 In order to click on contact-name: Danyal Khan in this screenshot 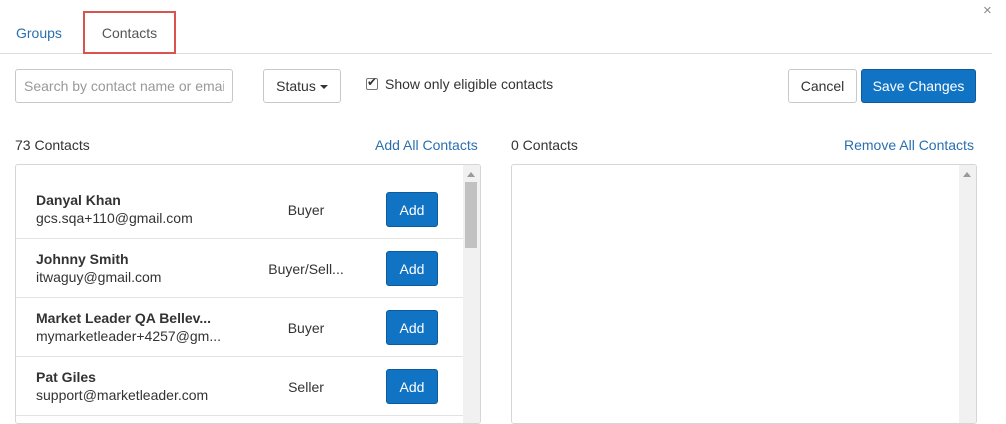, I will do `click(78, 200)`.